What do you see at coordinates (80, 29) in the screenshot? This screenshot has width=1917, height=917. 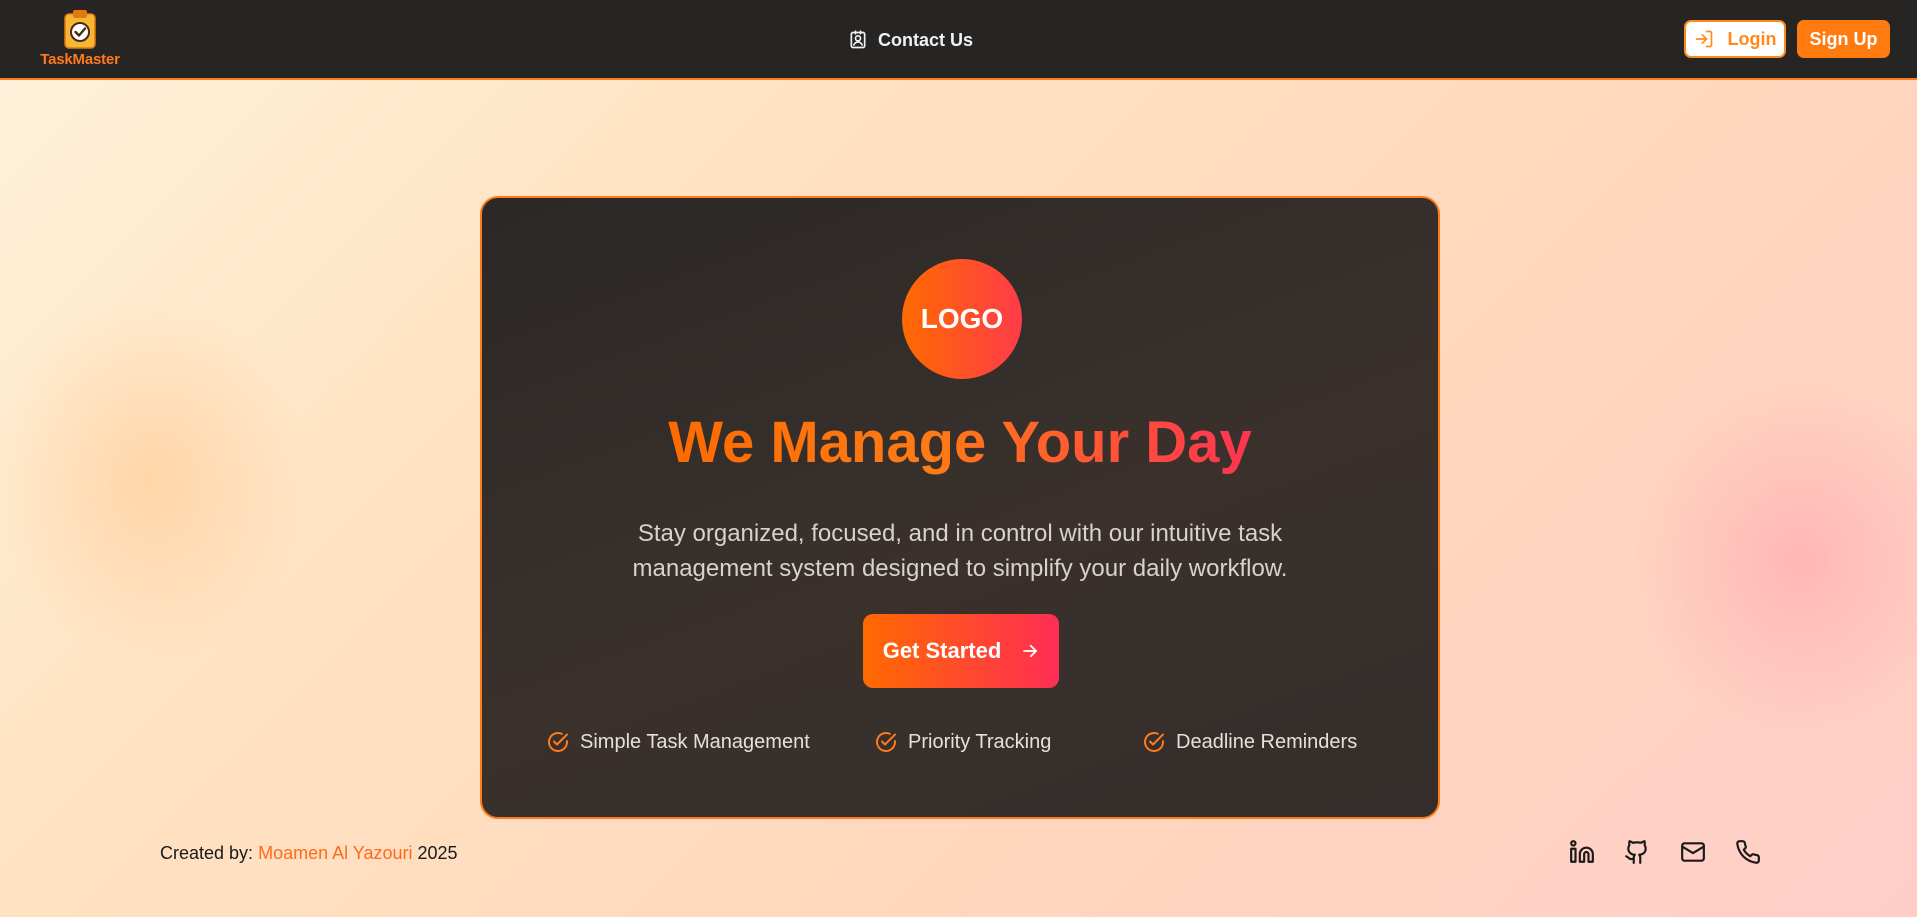 I see `clipboard-check-icon` at bounding box center [80, 29].